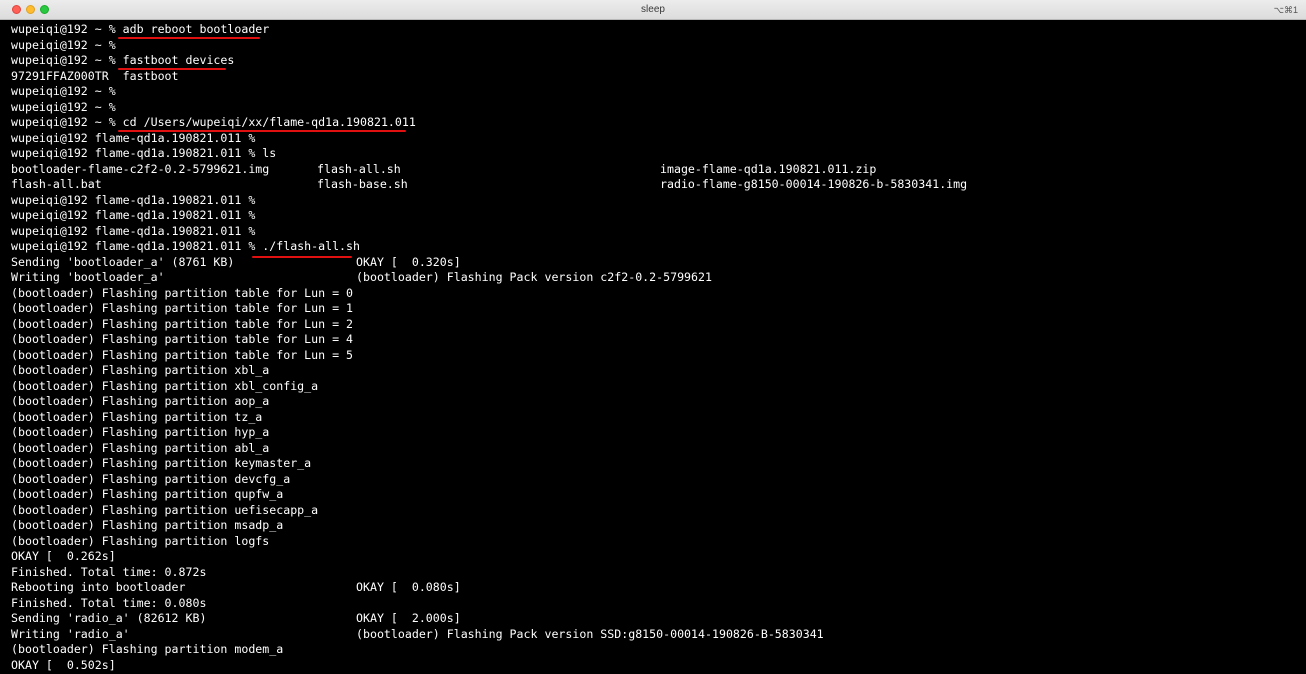 The image size is (1306, 674). I want to click on terminal-line-text: (bootloader) Flashing partition msadp_a, so click(147, 525).